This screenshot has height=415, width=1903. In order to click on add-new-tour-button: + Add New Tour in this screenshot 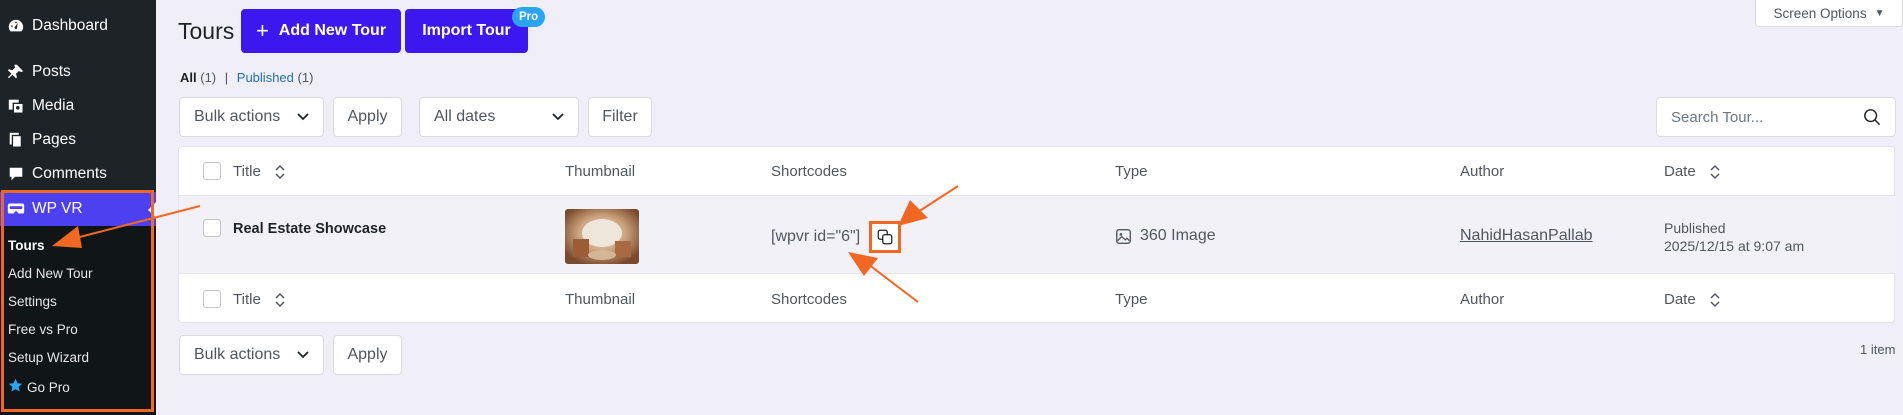, I will do `click(321, 31)`.